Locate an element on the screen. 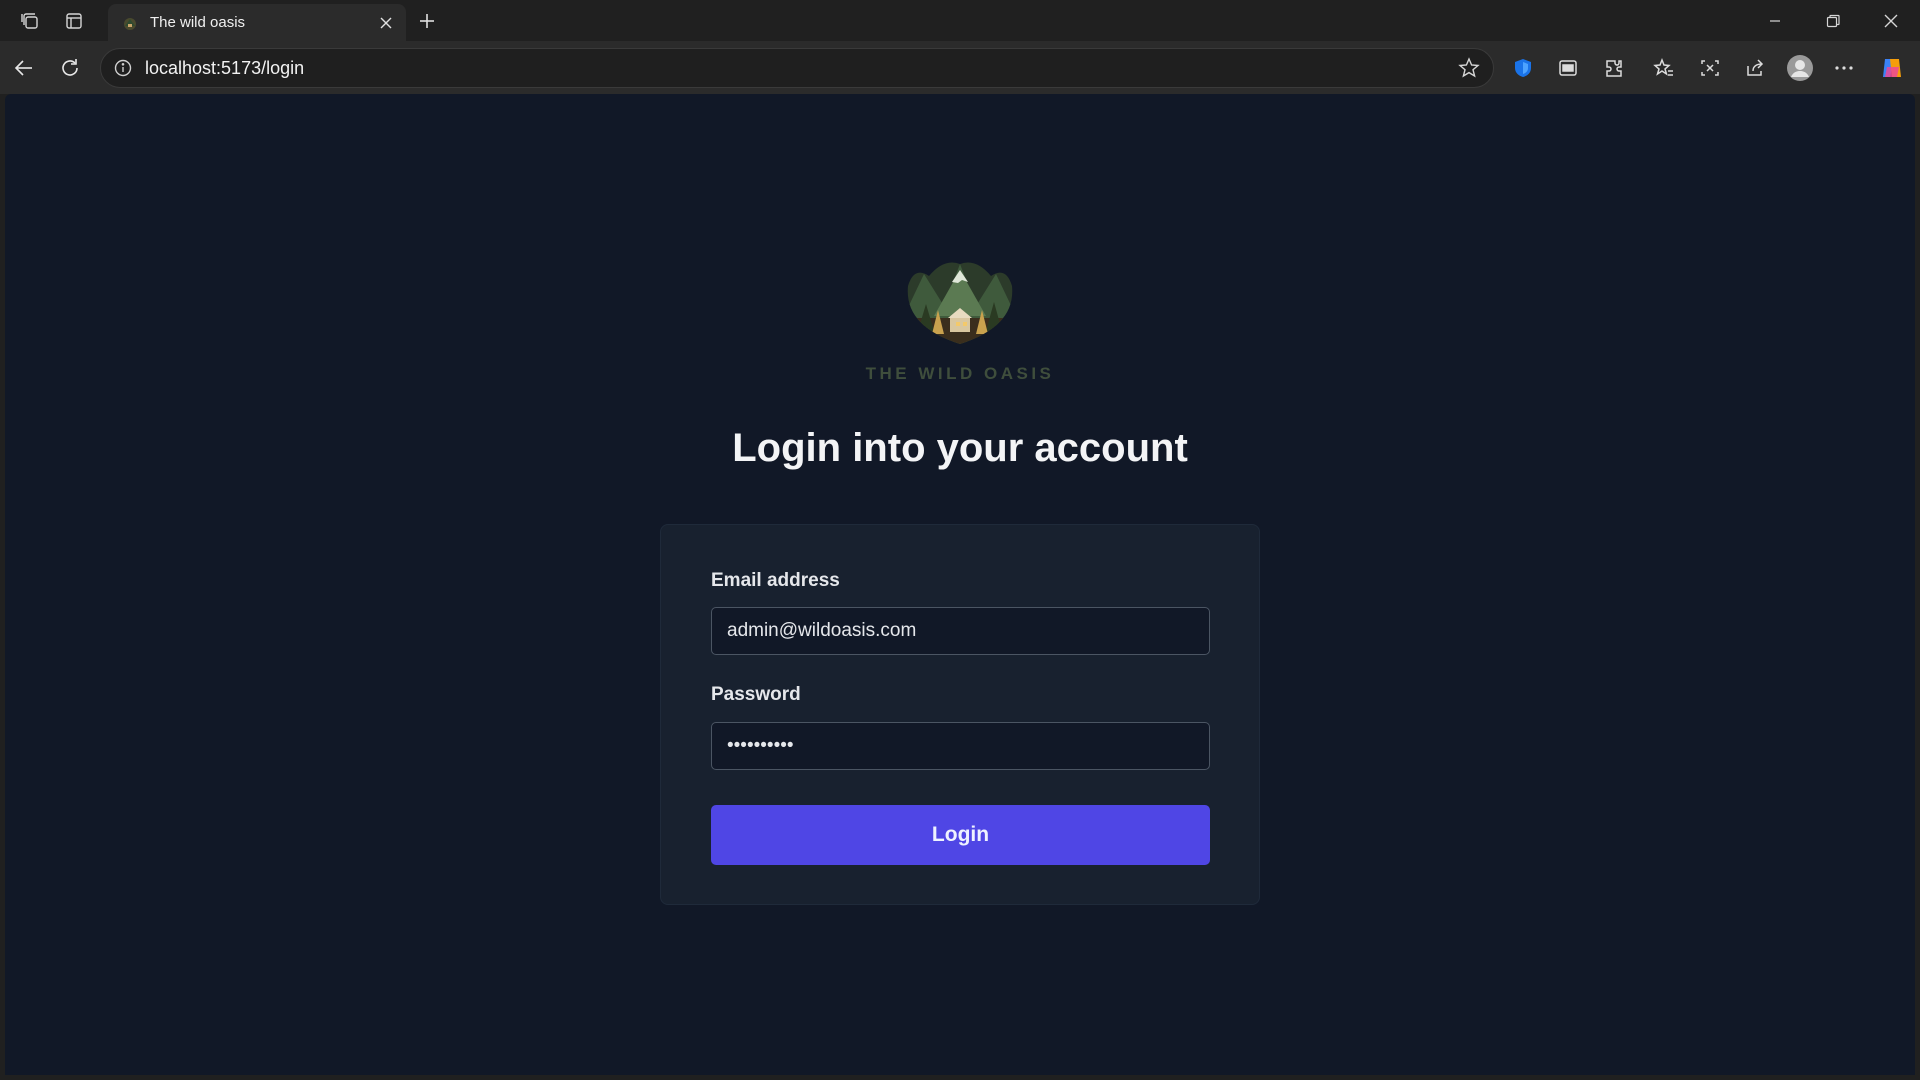 Image resolution: width=1920 pixels, height=1080 pixels. restore-window-icon is located at coordinates (1833, 20).